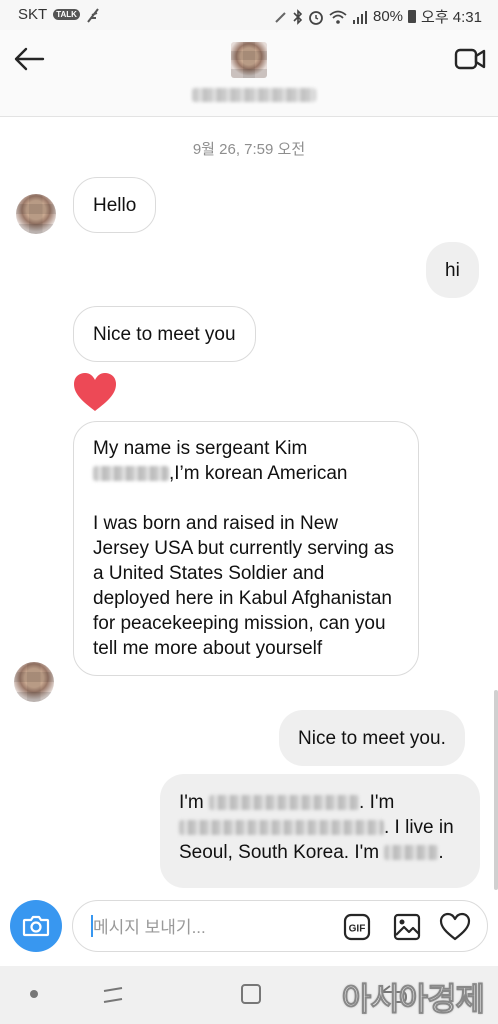  I want to click on message-text: hi, so click(452, 270).